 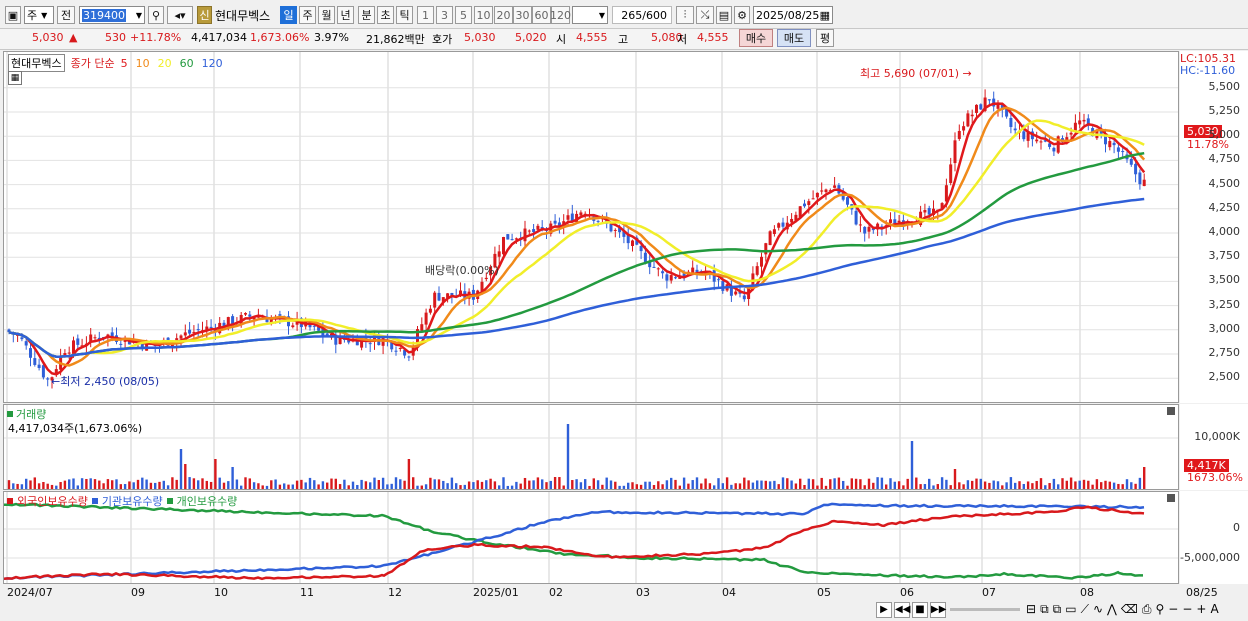 What do you see at coordinates (326, 15) in the screenshot?
I see `period-month: 월` at bounding box center [326, 15].